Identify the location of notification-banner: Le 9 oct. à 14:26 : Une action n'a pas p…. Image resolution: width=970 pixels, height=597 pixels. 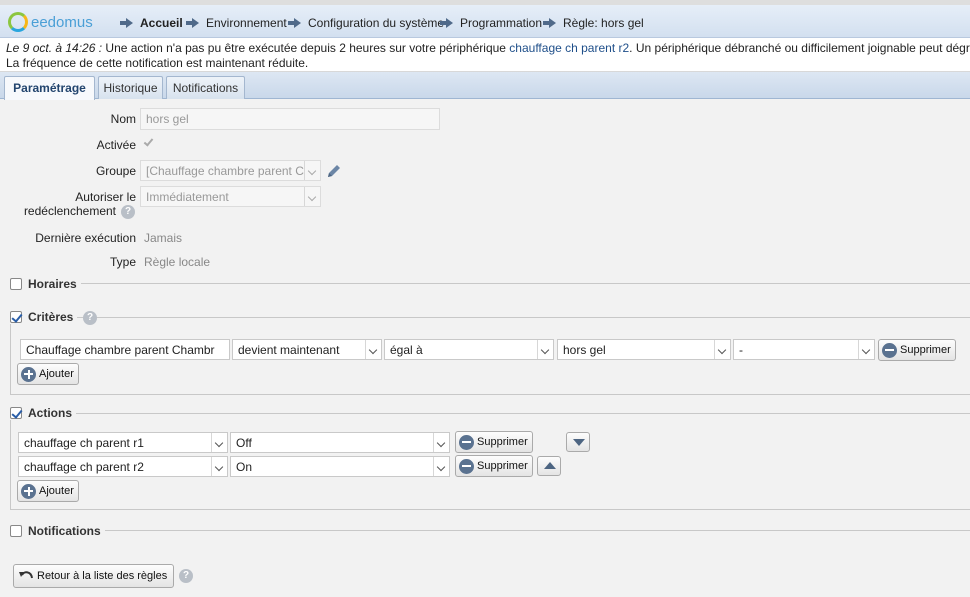
(485, 55).